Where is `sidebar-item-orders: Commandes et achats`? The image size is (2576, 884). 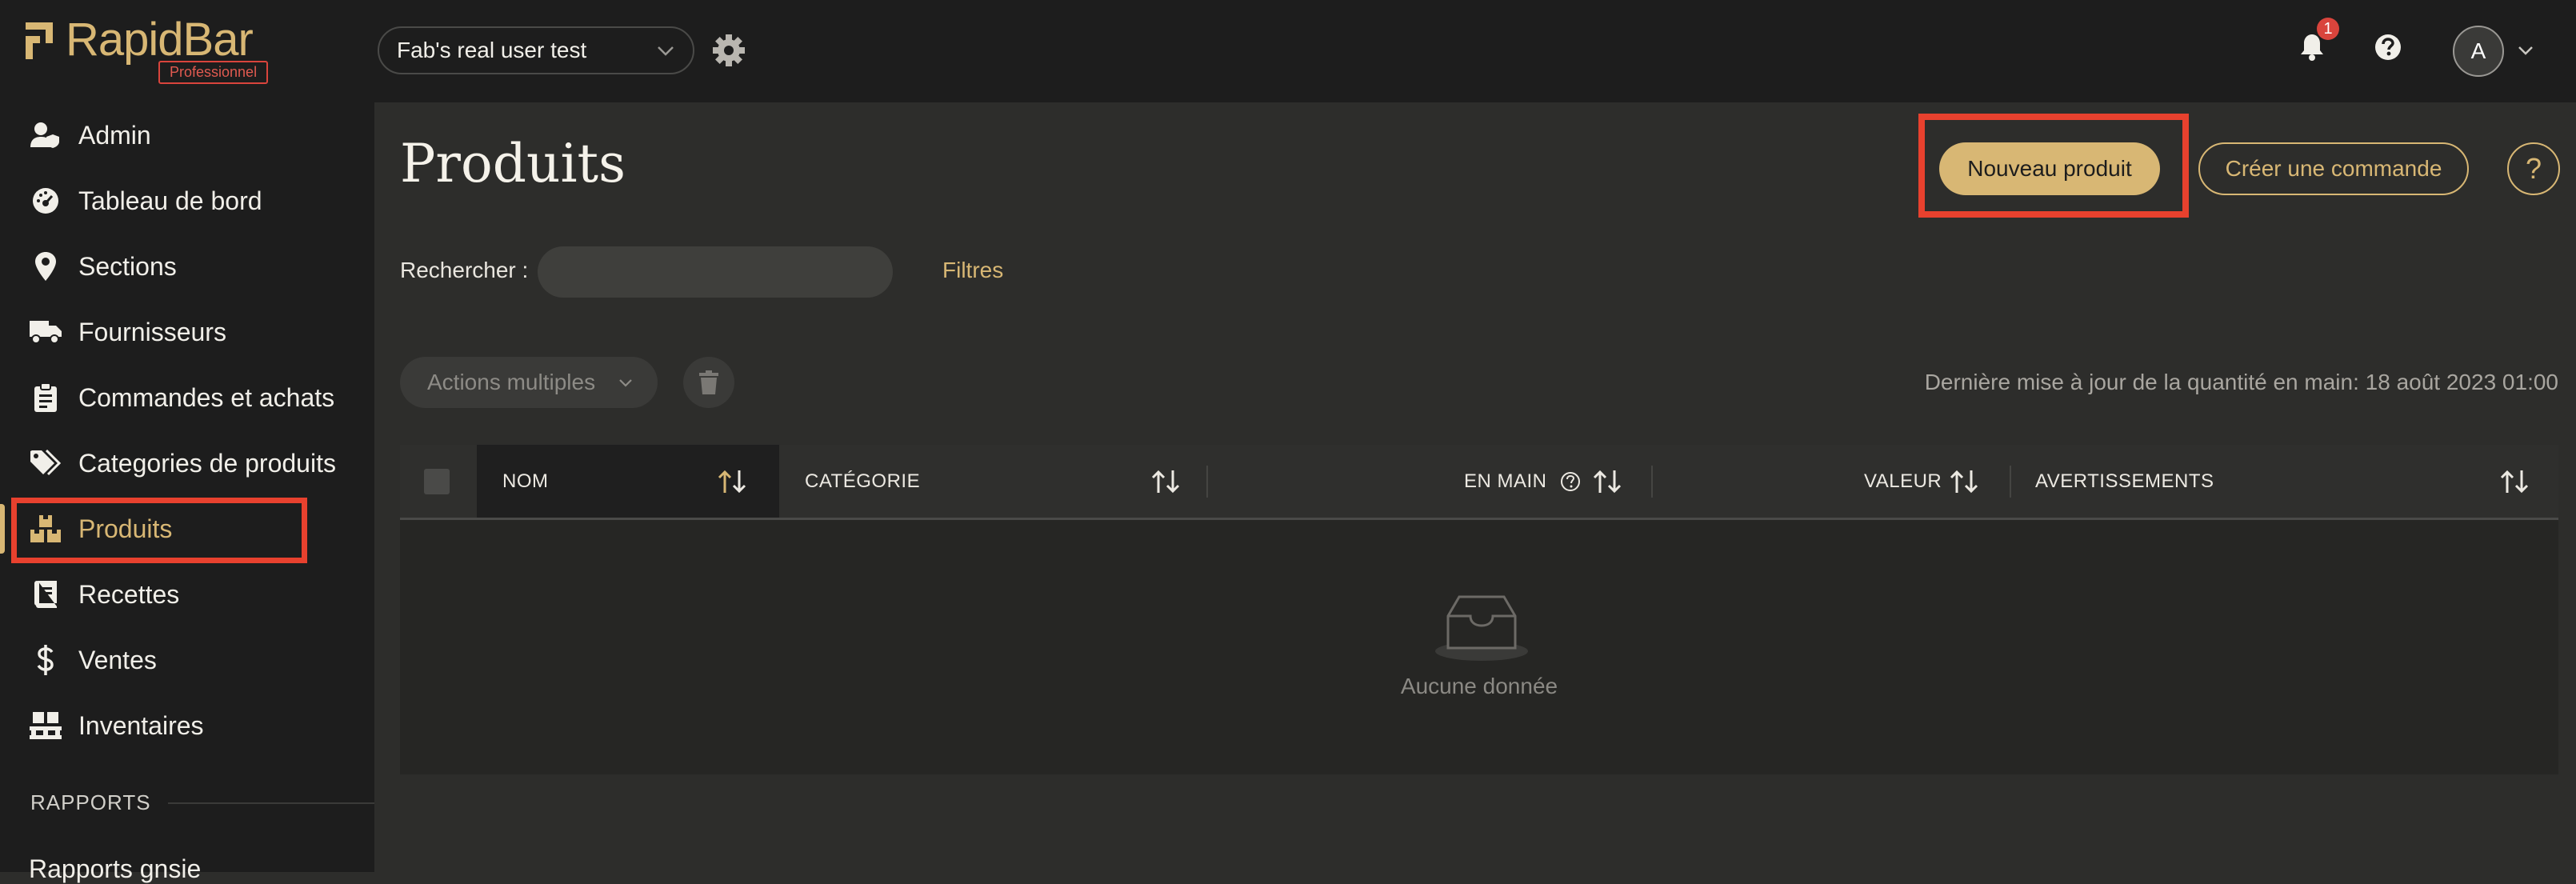
sidebar-item-orders: Commandes et achats is located at coordinates (187, 397).